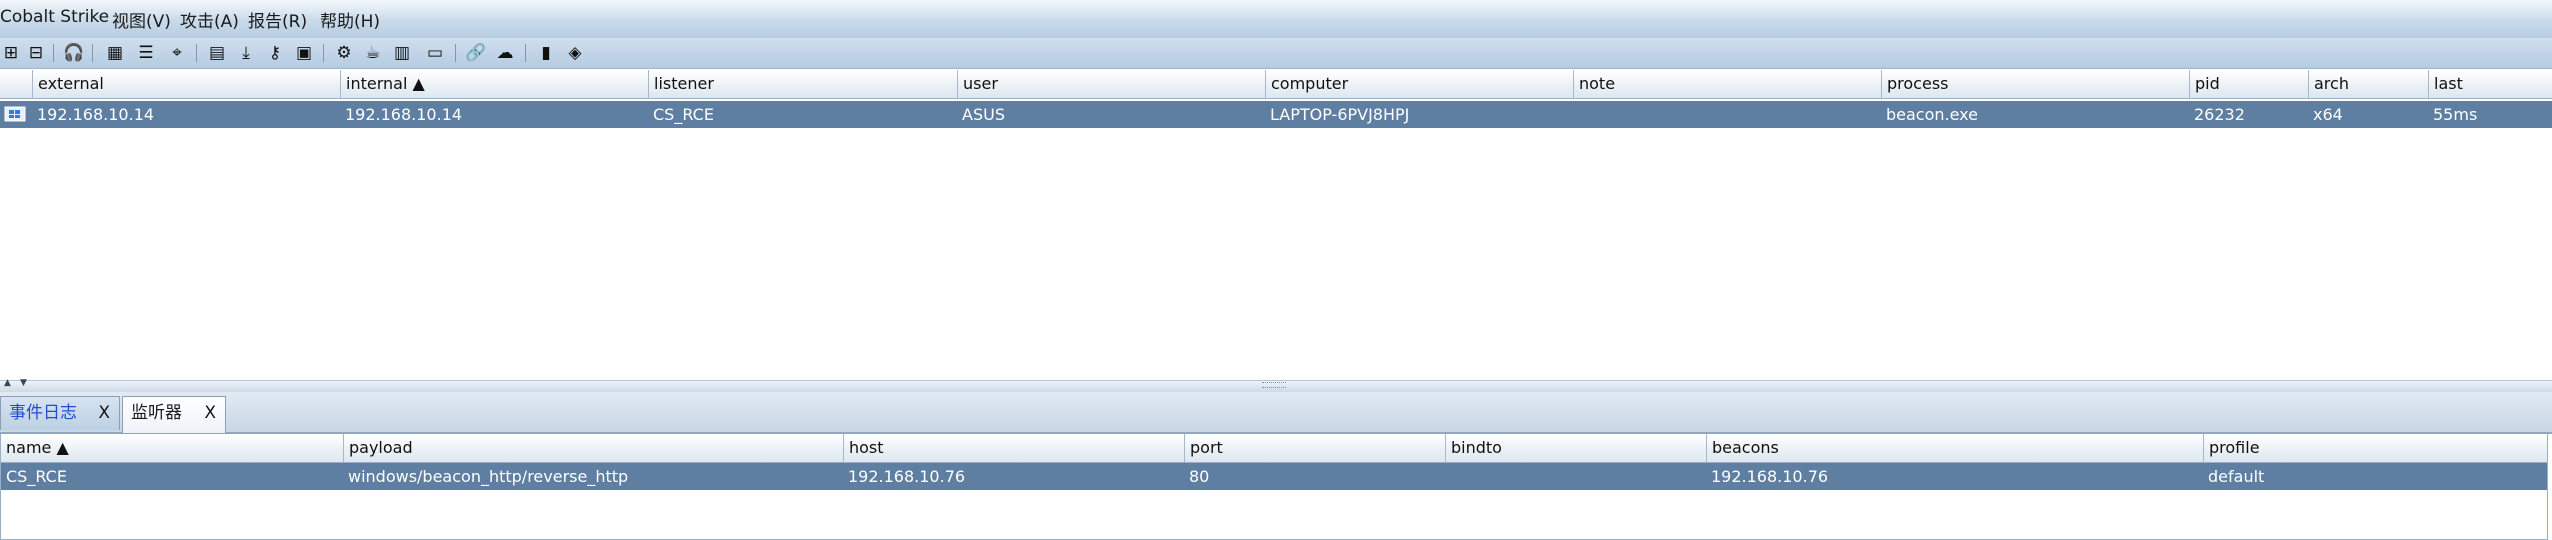  I want to click on tab-listeners: 监听器 X, so click(174, 414).